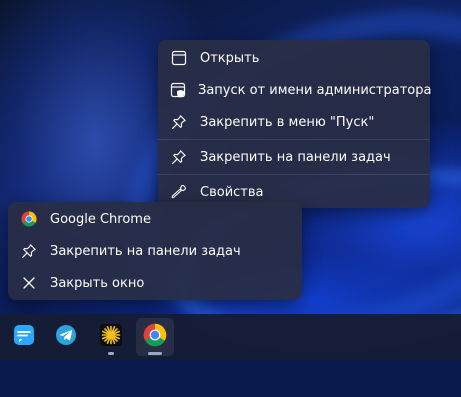 The width and height of the screenshot is (461, 397). What do you see at coordinates (232, 192) in the screenshot?
I see `menu-item-label: Свойства` at bounding box center [232, 192].